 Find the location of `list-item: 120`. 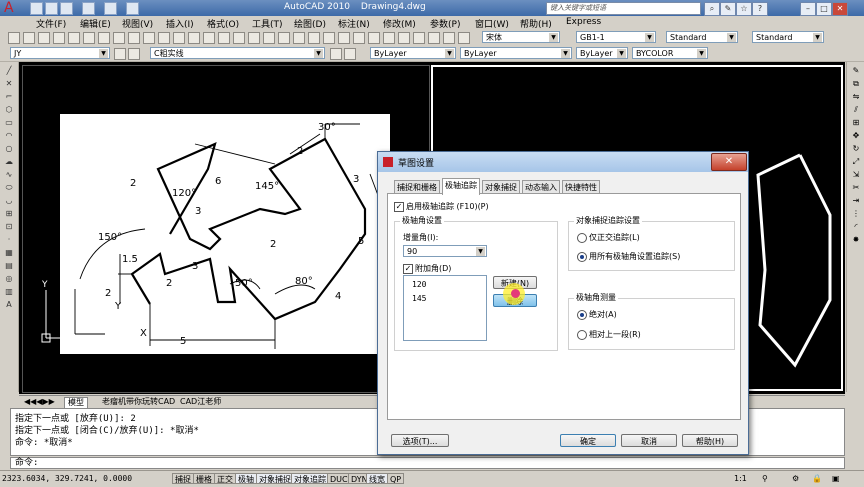

list-item: 120 is located at coordinates (419, 284).